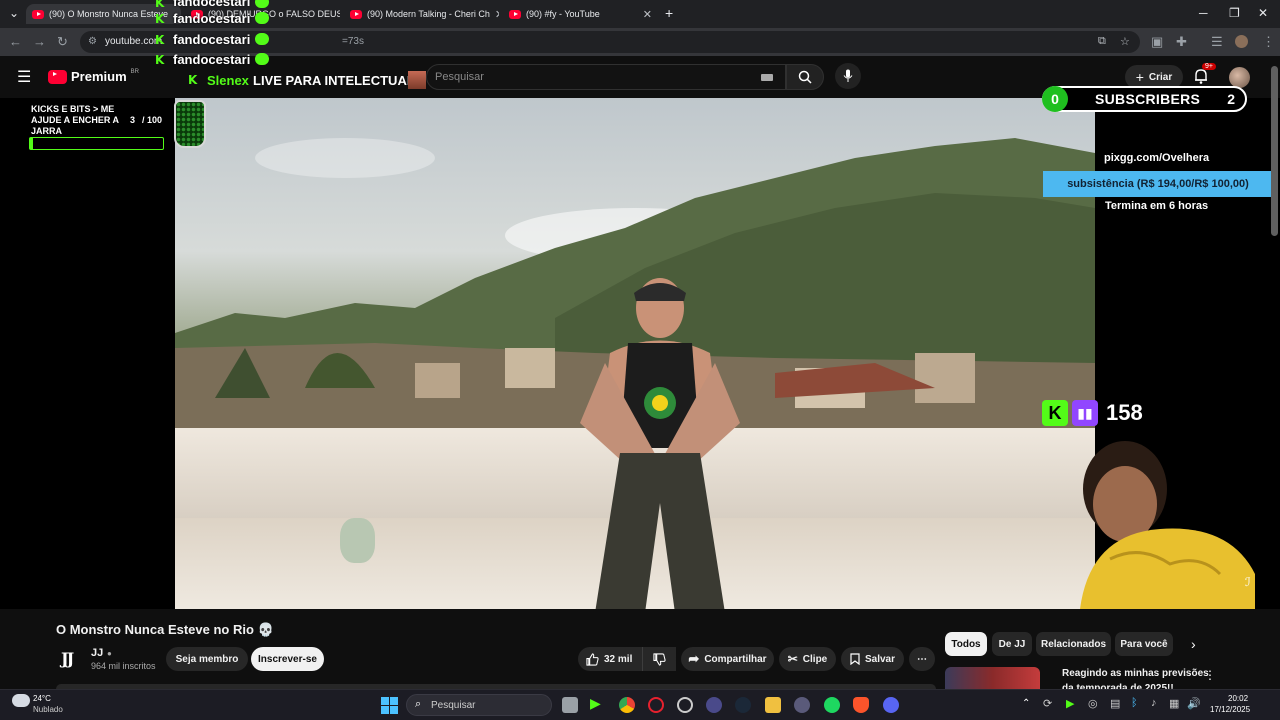 The height and width of the screenshot is (720, 1280). Describe the element at coordinates (67, 658) in the screenshot. I see `channel-logo: JJ` at that location.